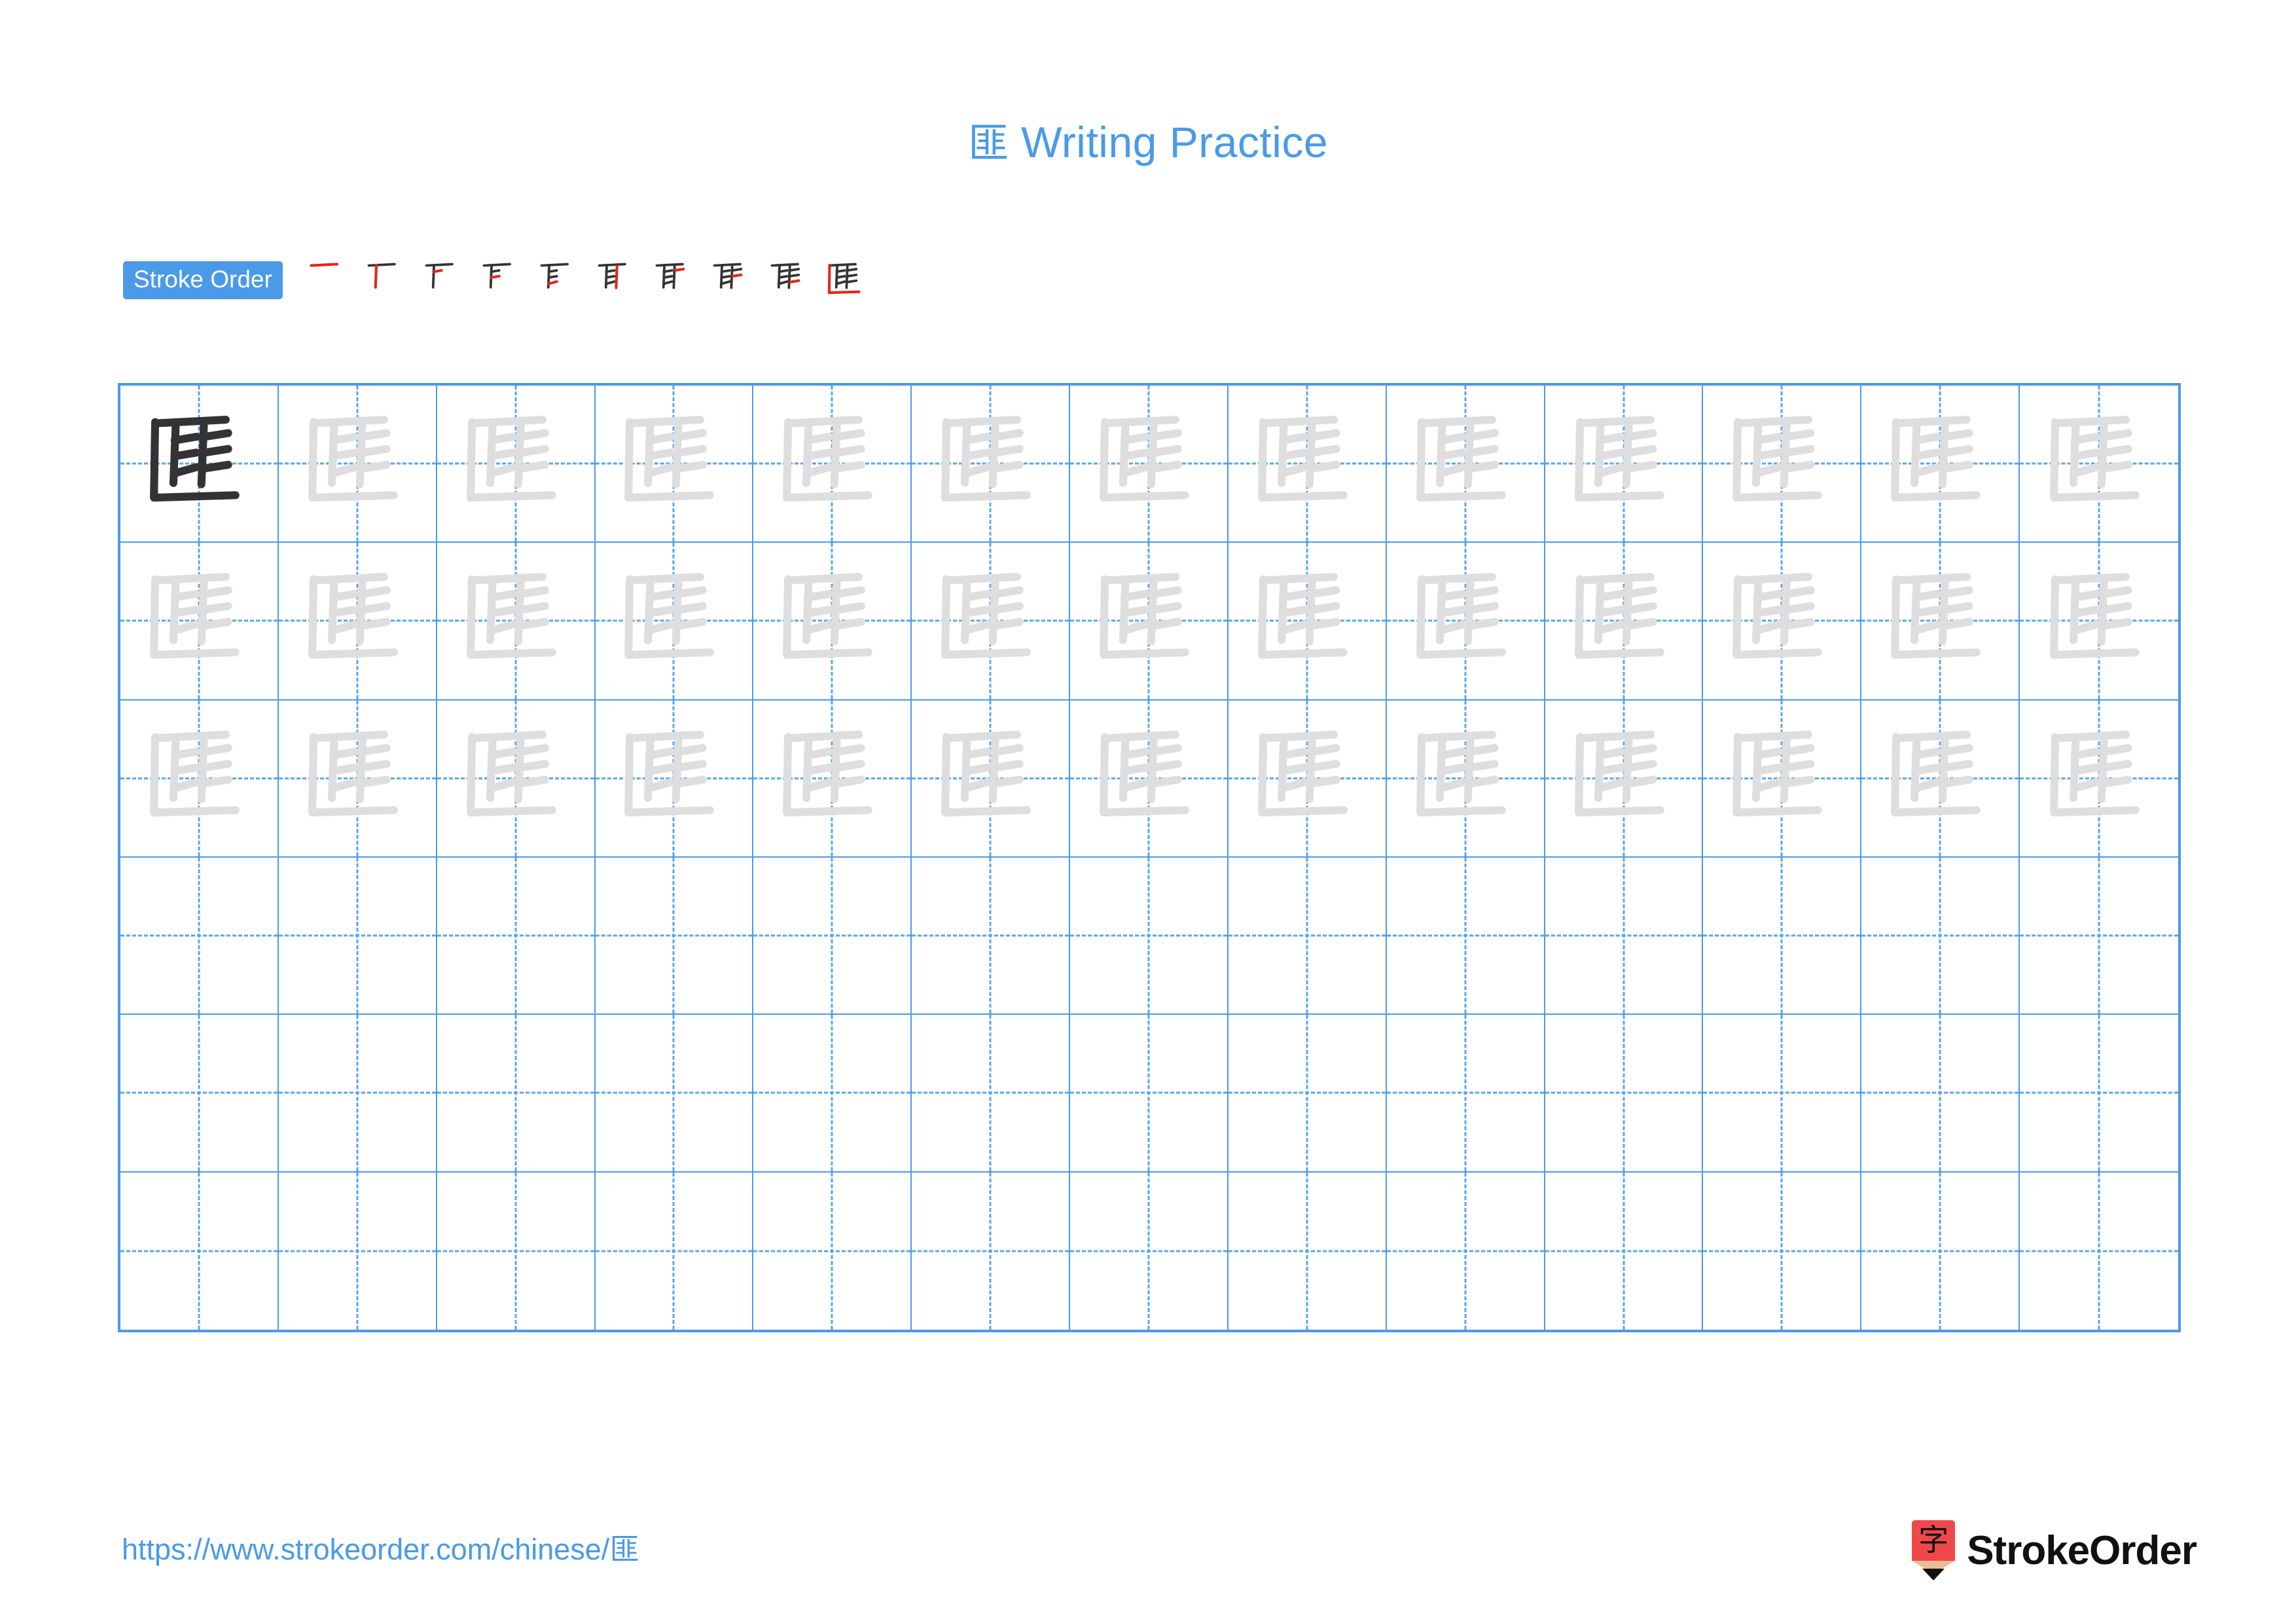  Describe the element at coordinates (1933, 1574) in the screenshot. I see `pencil-tip` at that location.